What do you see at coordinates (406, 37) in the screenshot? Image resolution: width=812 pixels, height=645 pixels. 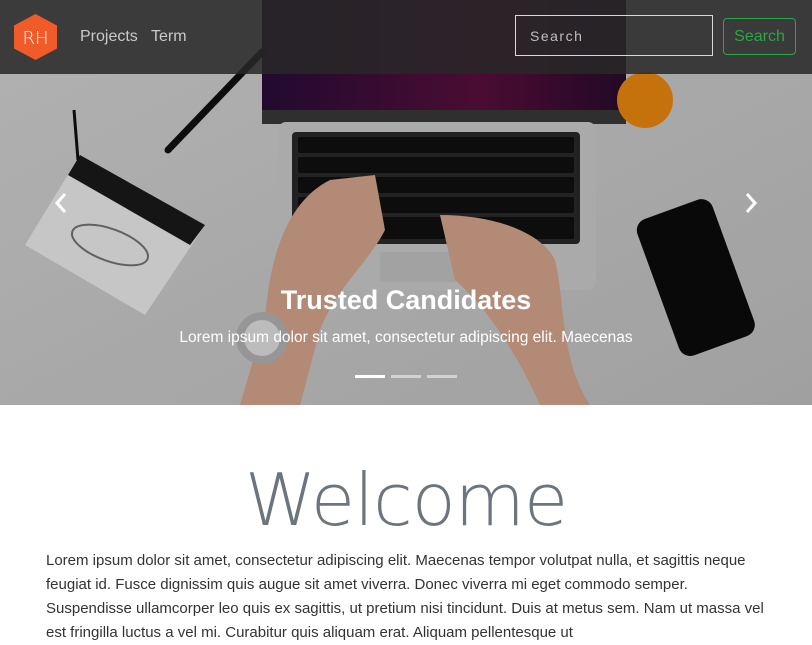 I see `navbar: RH Projects Term Search` at bounding box center [406, 37].